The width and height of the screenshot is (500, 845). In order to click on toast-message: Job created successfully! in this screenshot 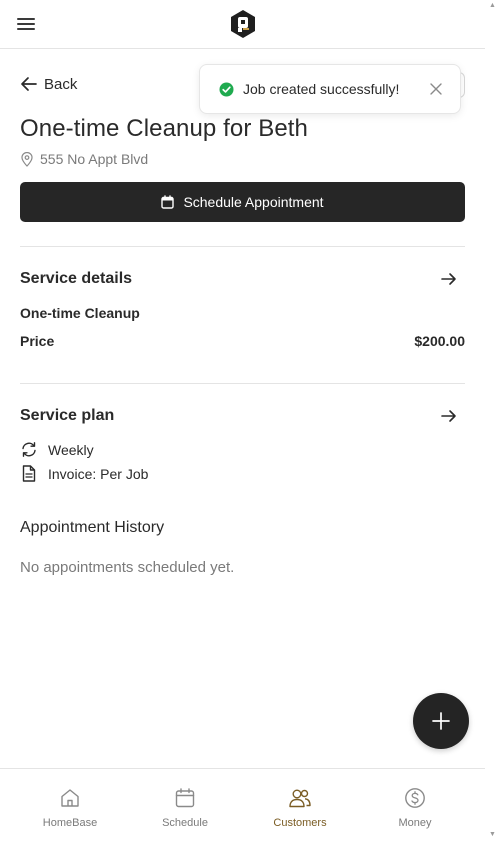, I will do `click(321, 89)`.